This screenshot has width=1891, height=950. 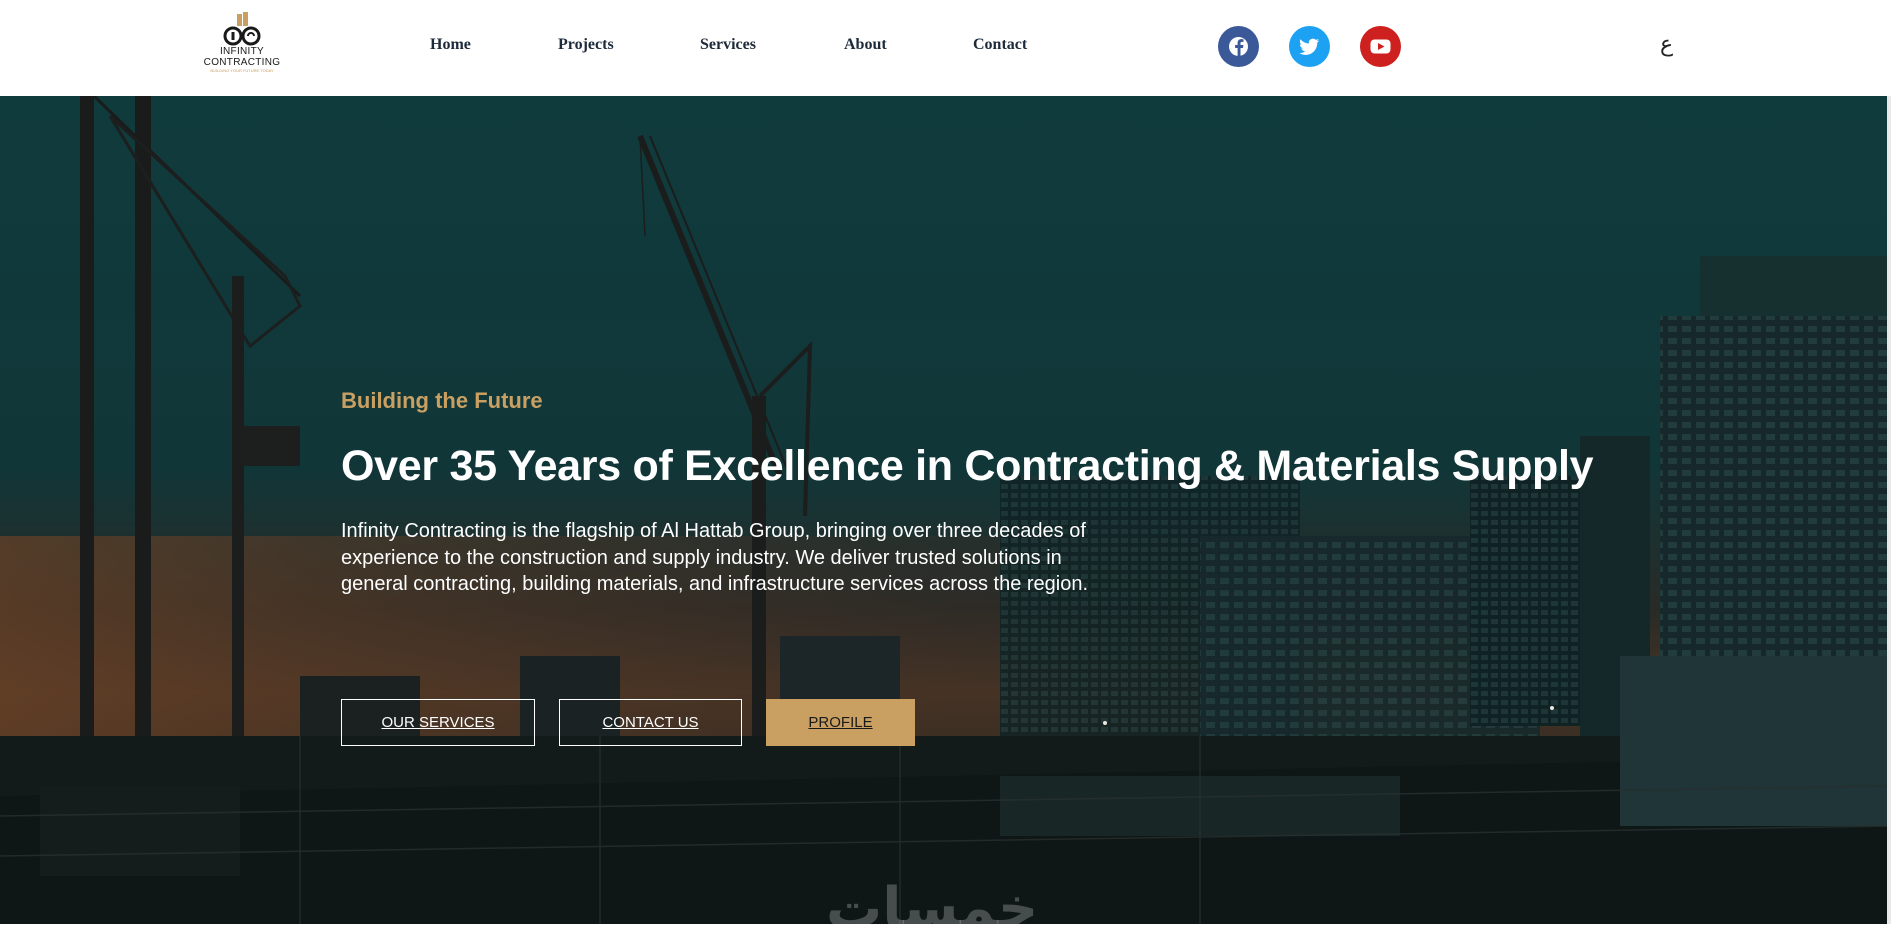 I want to click on youtube-link, so click(x=1380, y=46).